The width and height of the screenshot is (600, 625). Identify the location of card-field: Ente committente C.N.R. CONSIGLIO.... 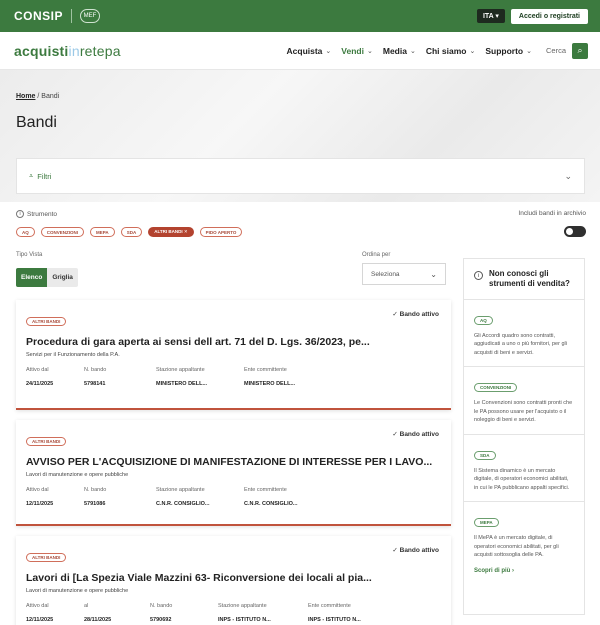
(271, 497).